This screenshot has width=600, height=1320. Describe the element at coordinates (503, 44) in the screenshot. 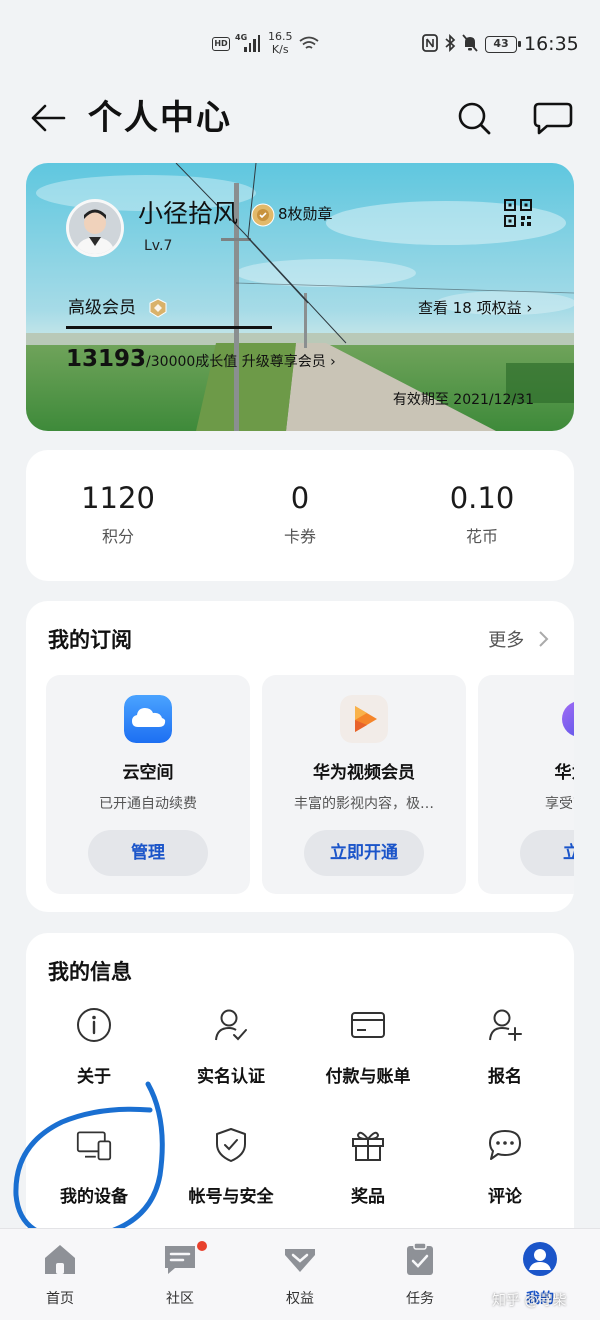

I see `battery-icon: 43` at that location.